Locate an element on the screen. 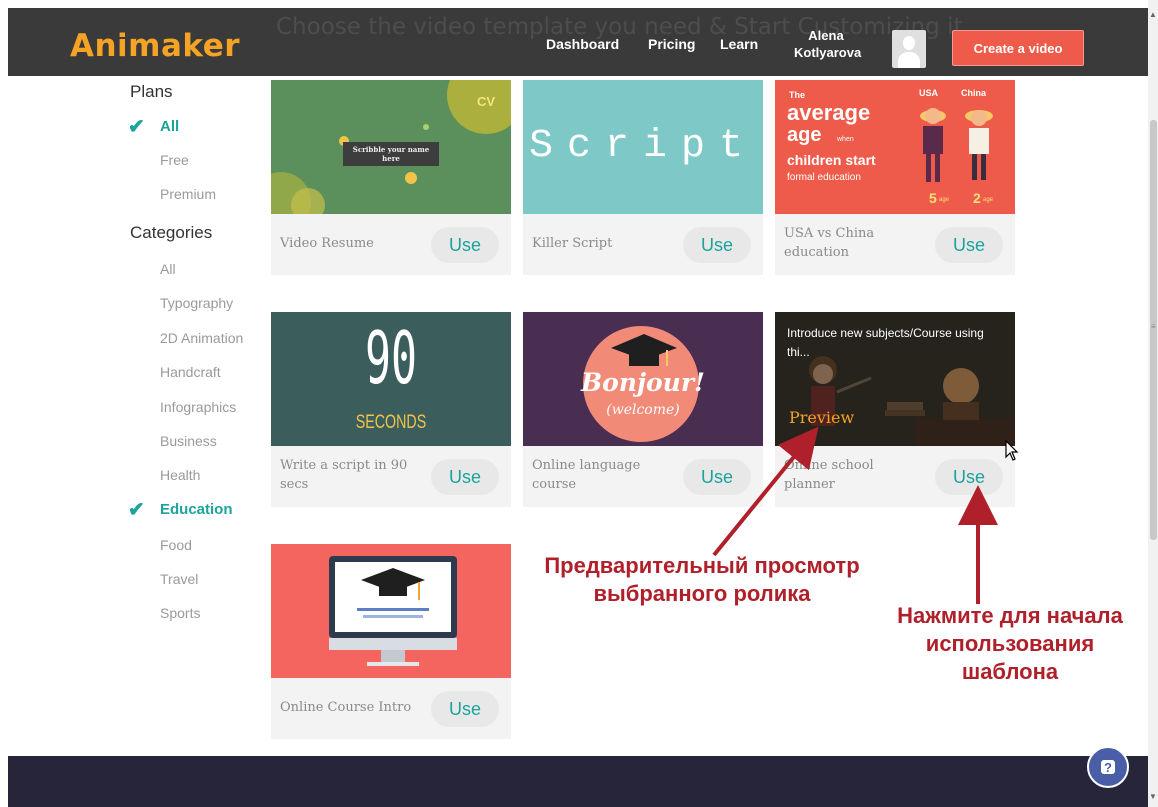  category-food: Food is located at coordinates (176, 545).